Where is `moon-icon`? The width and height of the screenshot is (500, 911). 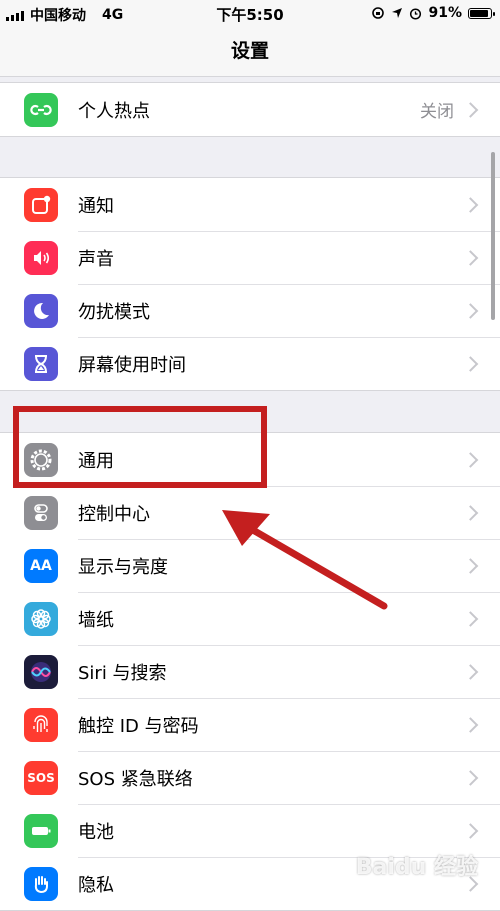
moon-icon is located at coordinates (41, 310).